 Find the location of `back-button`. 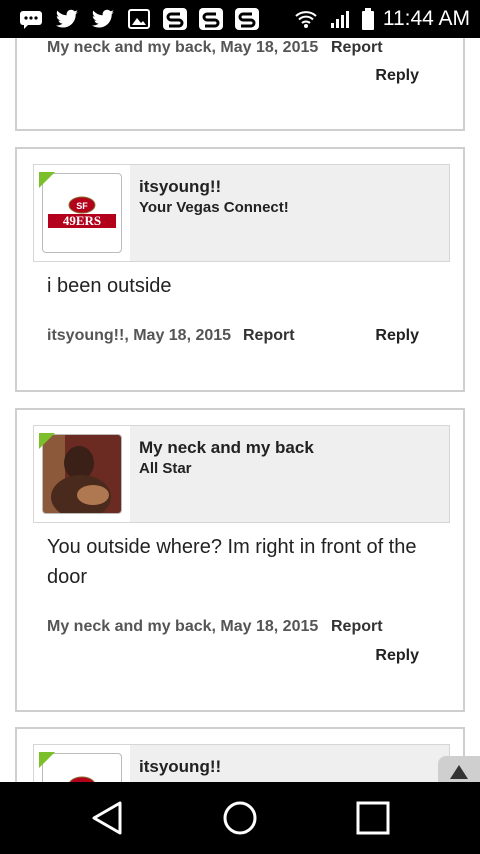

back-button is located at coordinates (107, 818).